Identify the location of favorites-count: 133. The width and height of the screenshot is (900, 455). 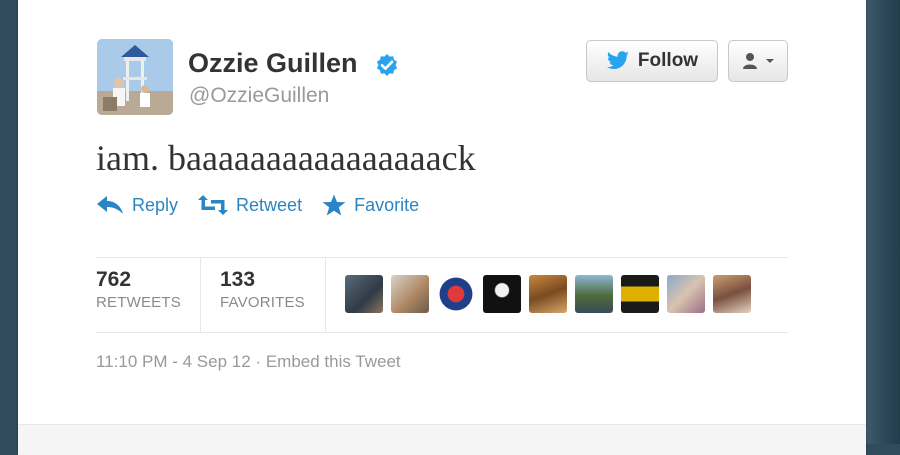
(238, 279).